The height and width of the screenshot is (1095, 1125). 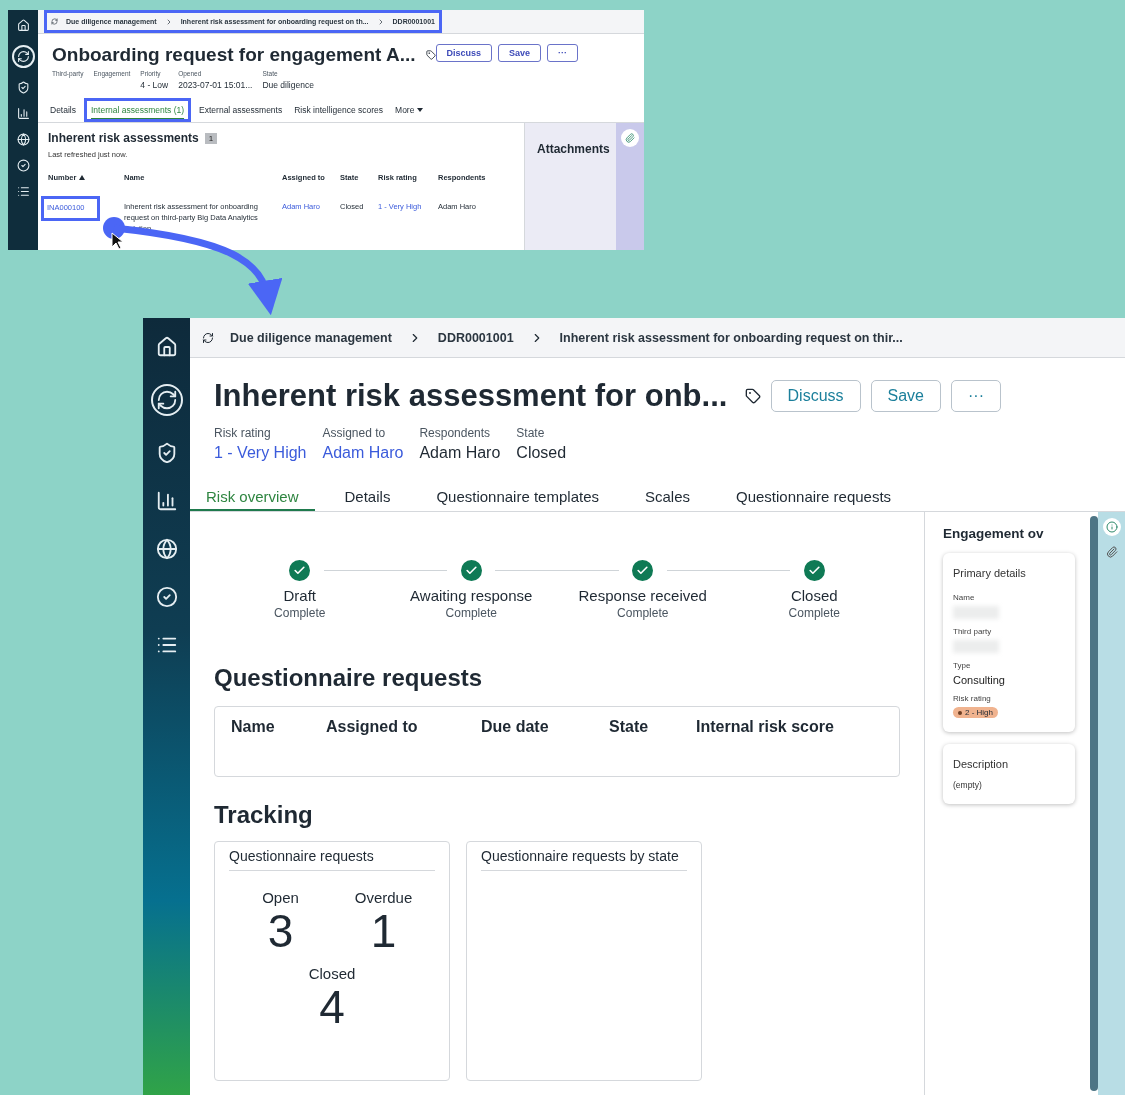 I want to click on sort-up-icon, so click(x=82, y=177).